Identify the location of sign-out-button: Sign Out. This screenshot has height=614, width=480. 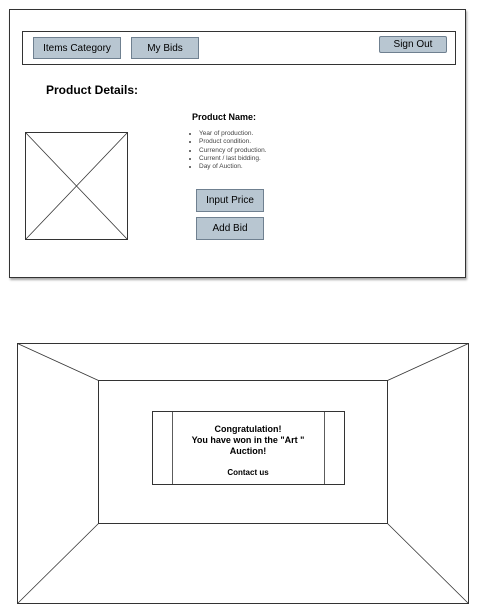
(413, 44).